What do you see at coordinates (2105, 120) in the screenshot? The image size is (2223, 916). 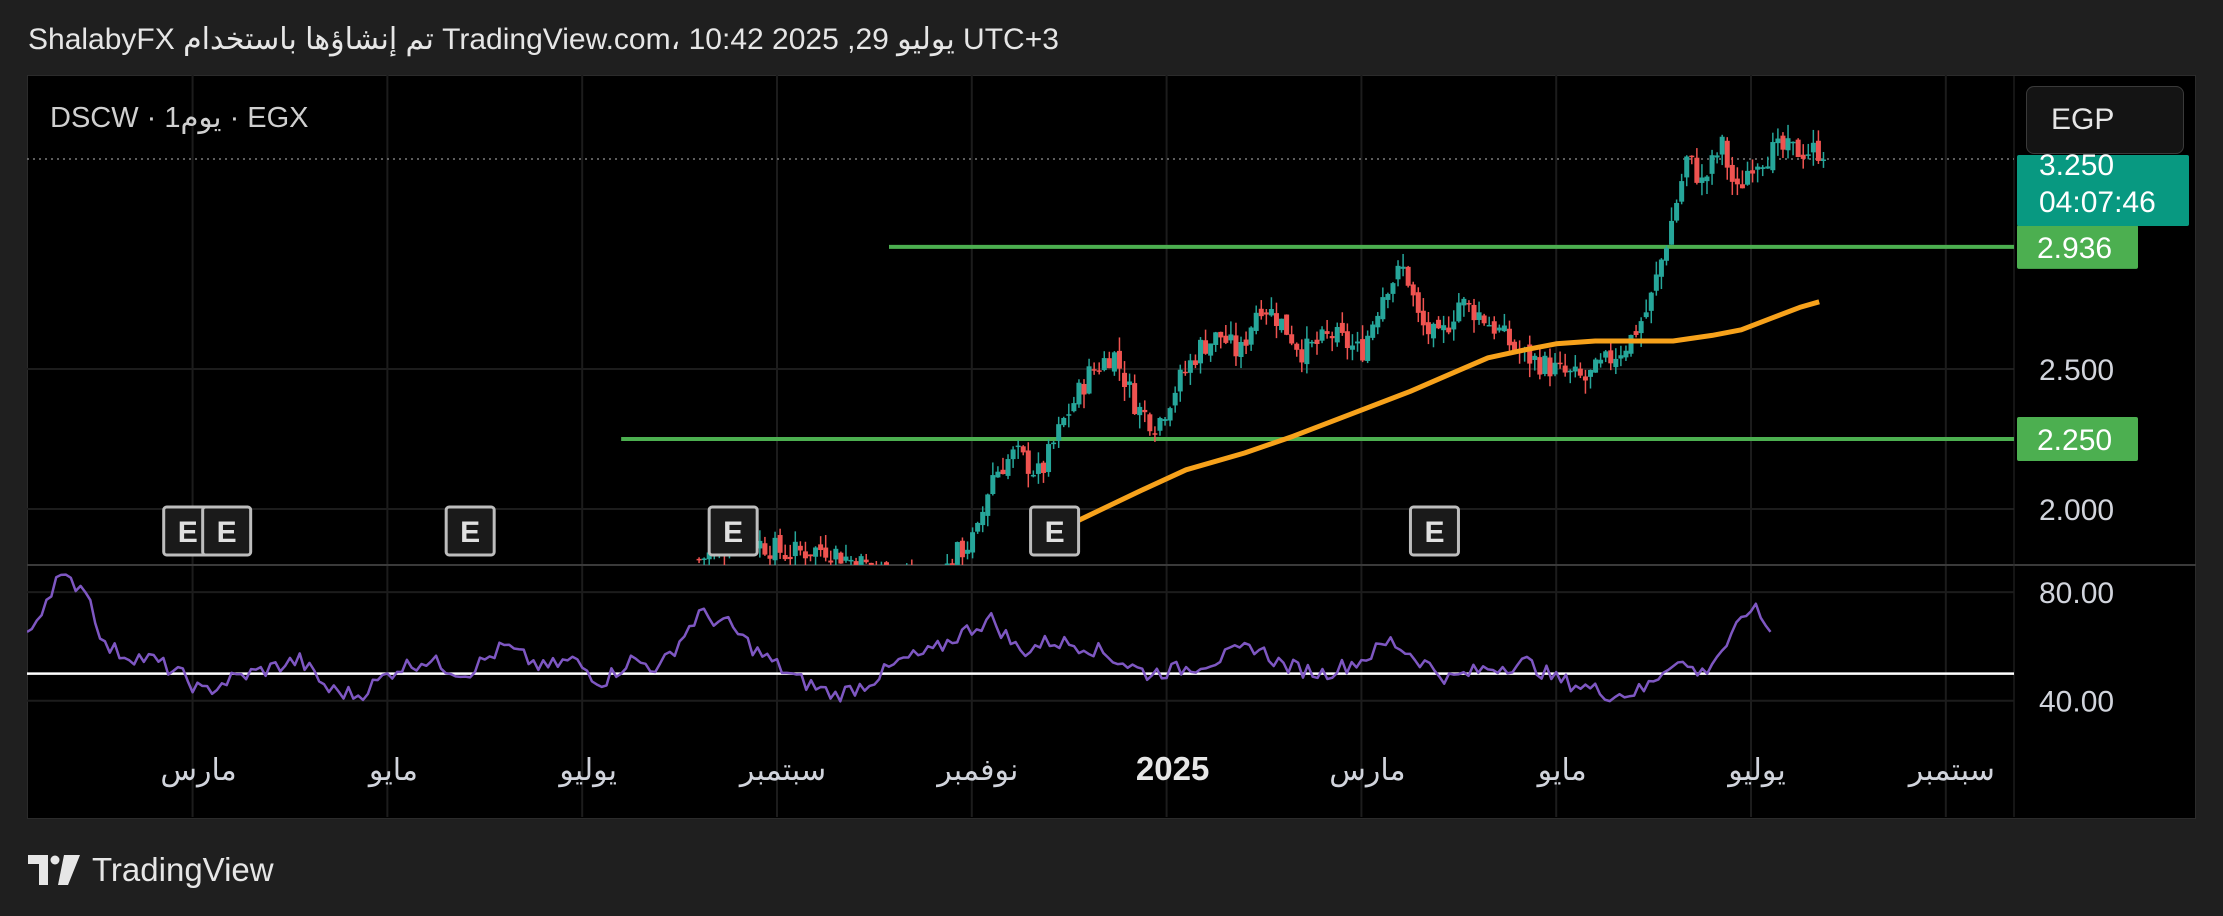 I see `currency-button: EGP` at bounding box center [2105, 120].